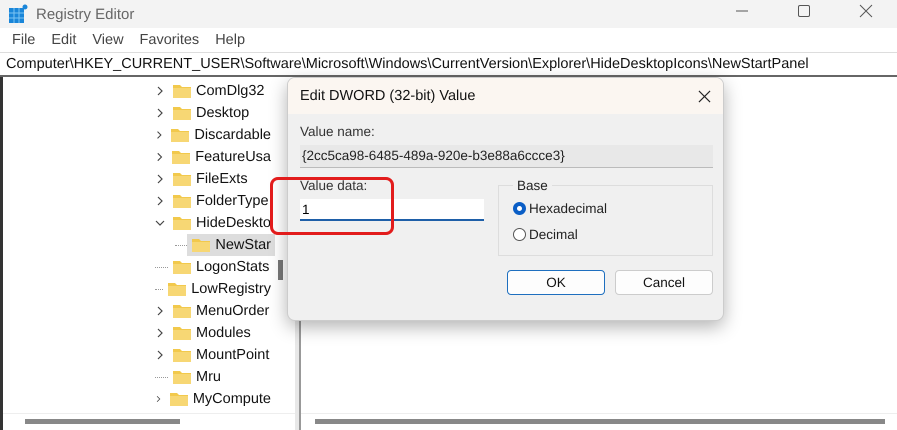  I want to click on menu-item: View, so click(108, 40).